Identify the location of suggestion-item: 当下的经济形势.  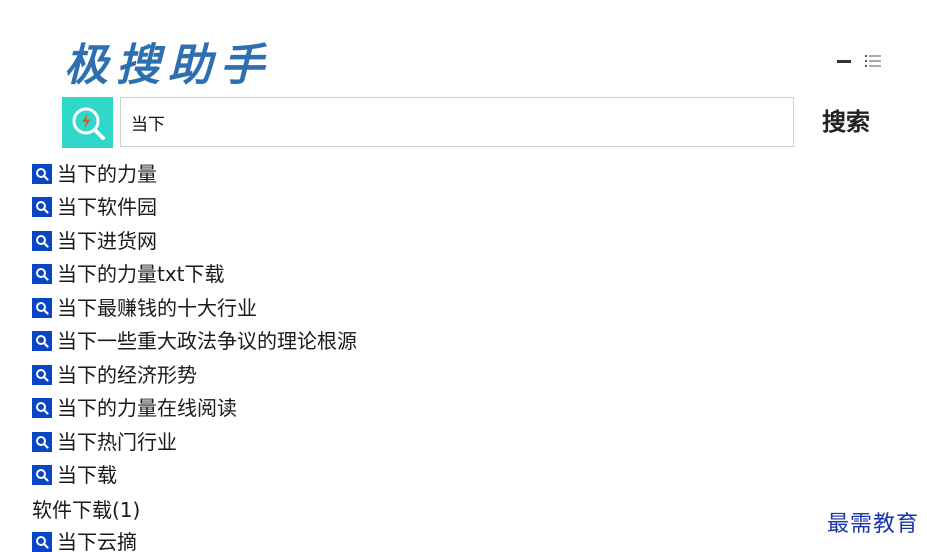
(194, 375).